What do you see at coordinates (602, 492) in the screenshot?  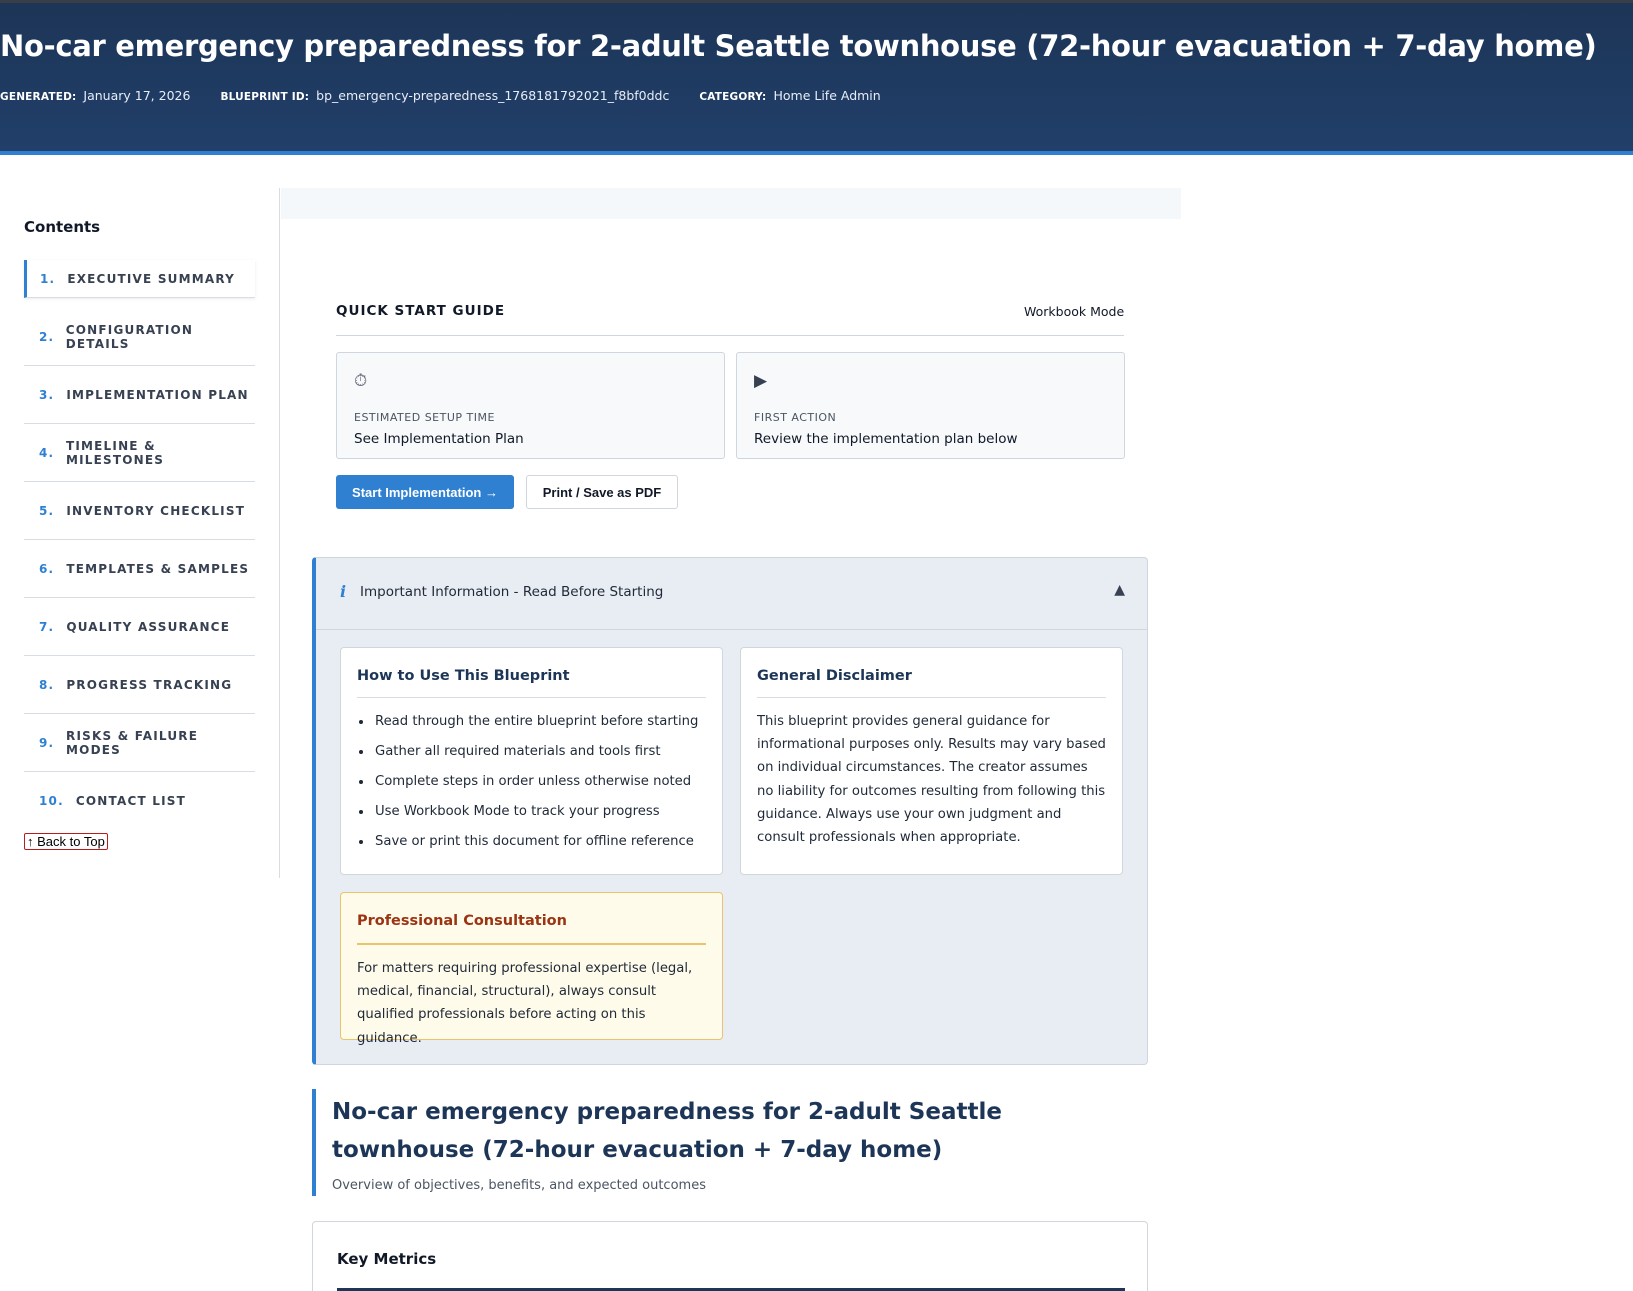 I see `print-save-pdf-button: Print / Save as PDF` at bounding box center [602, 492].